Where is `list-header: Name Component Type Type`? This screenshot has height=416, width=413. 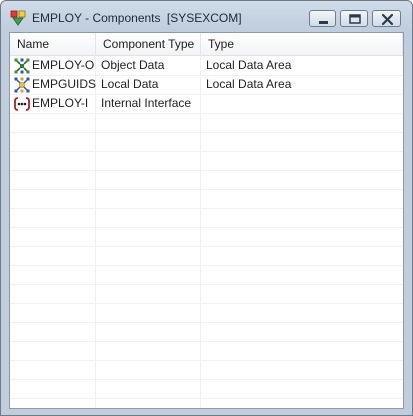 list-header: Name Component Type Type is located at coordinates (206, 44).